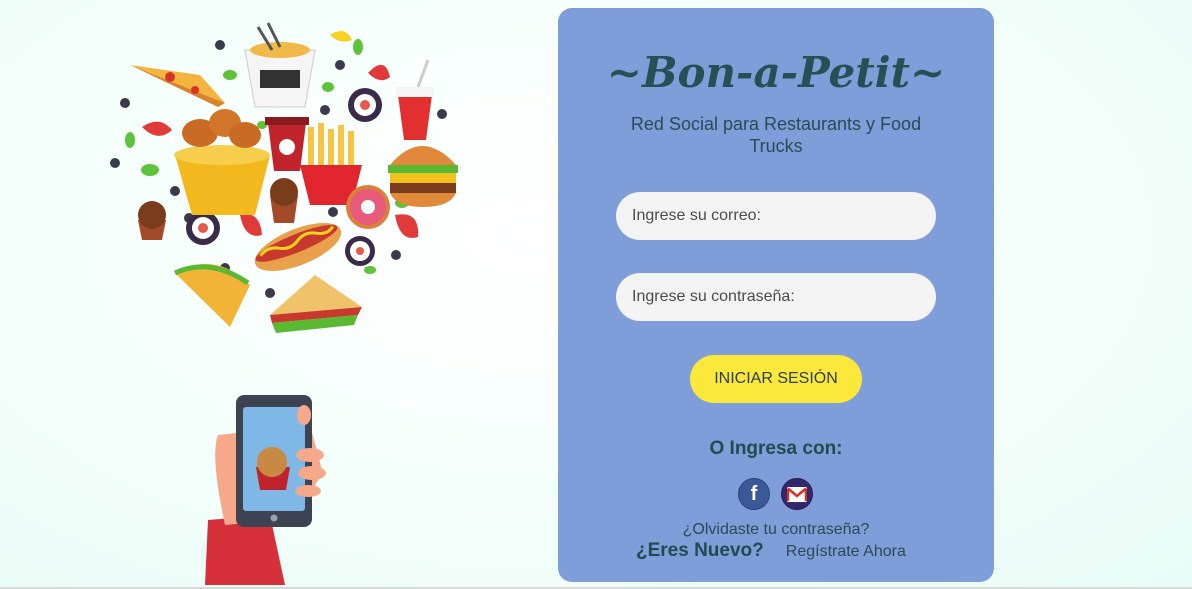  I want to click on facebook-icon: f, so click(754, 494).